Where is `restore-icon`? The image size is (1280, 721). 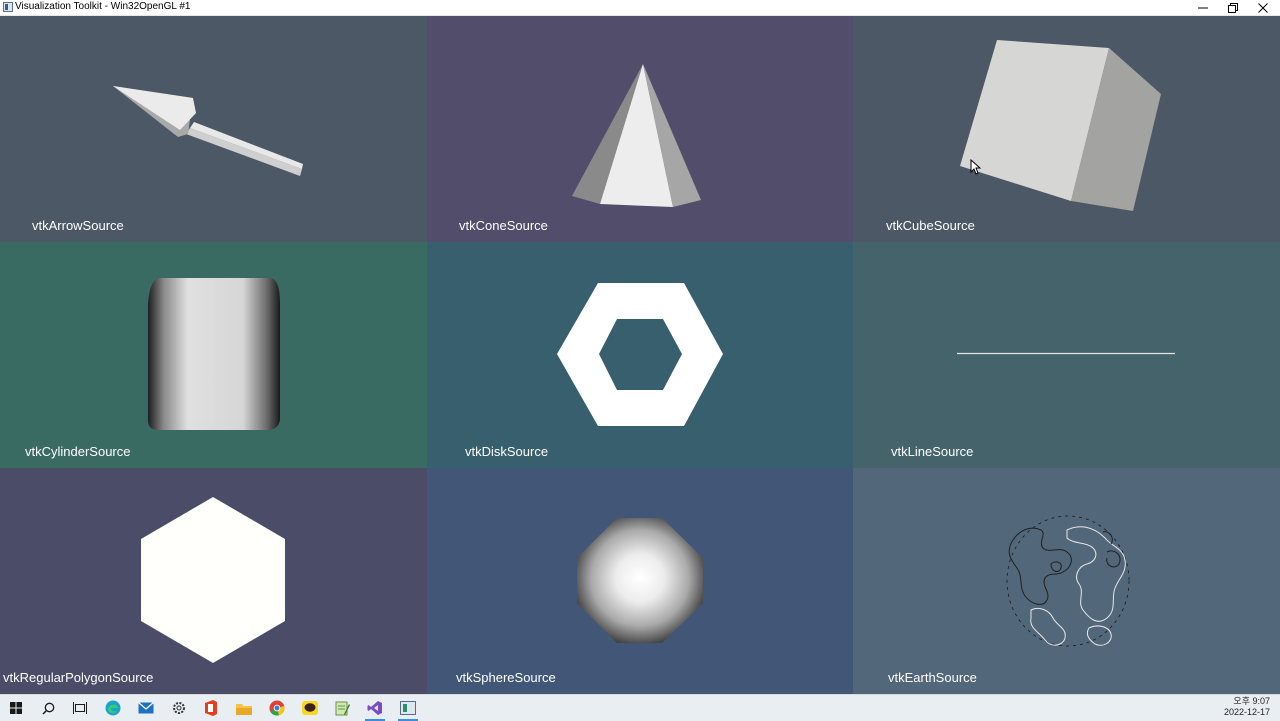 restore-icon is located at coordinates (1233, 7).